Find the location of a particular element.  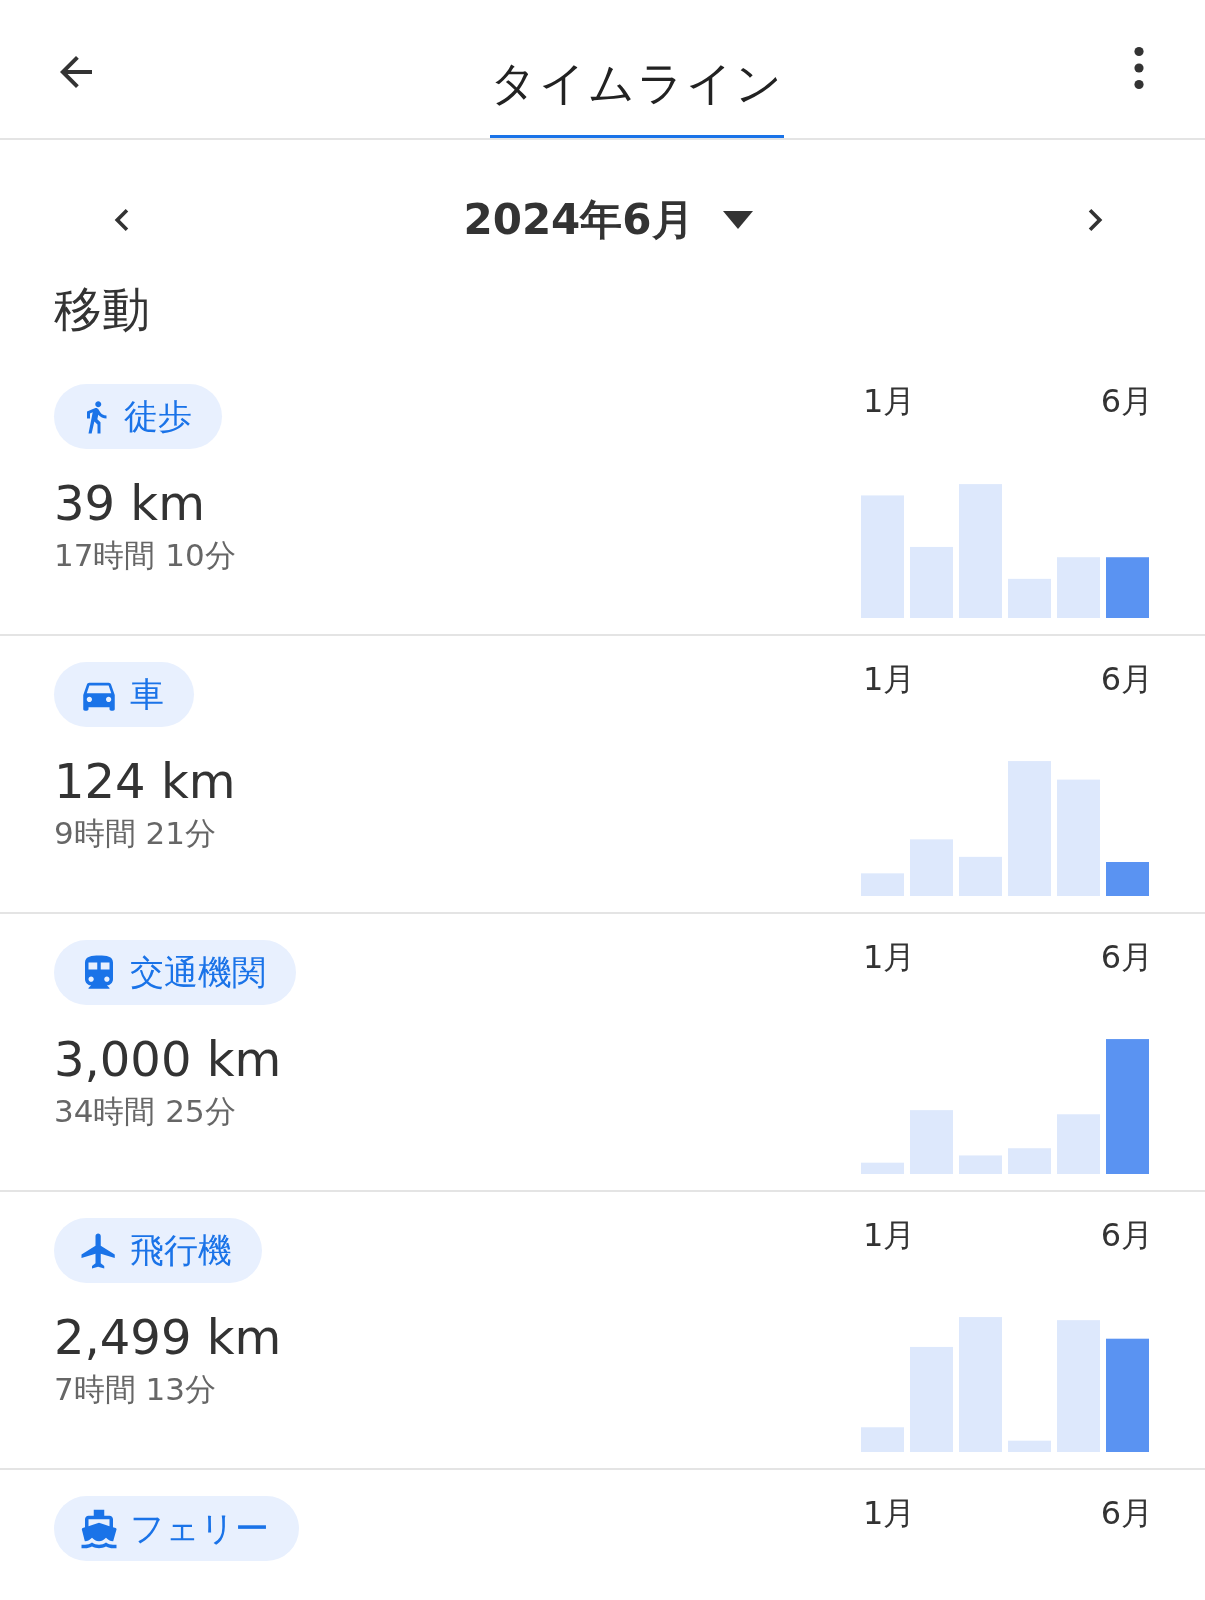

activity-chip: 徒歩 is located at coordinates (138, 416).